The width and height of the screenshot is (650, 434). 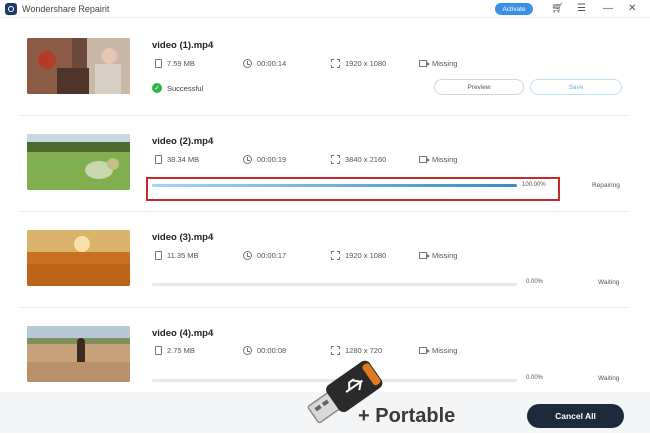 I want to click on highlight-box, so click(x=353, y=189).